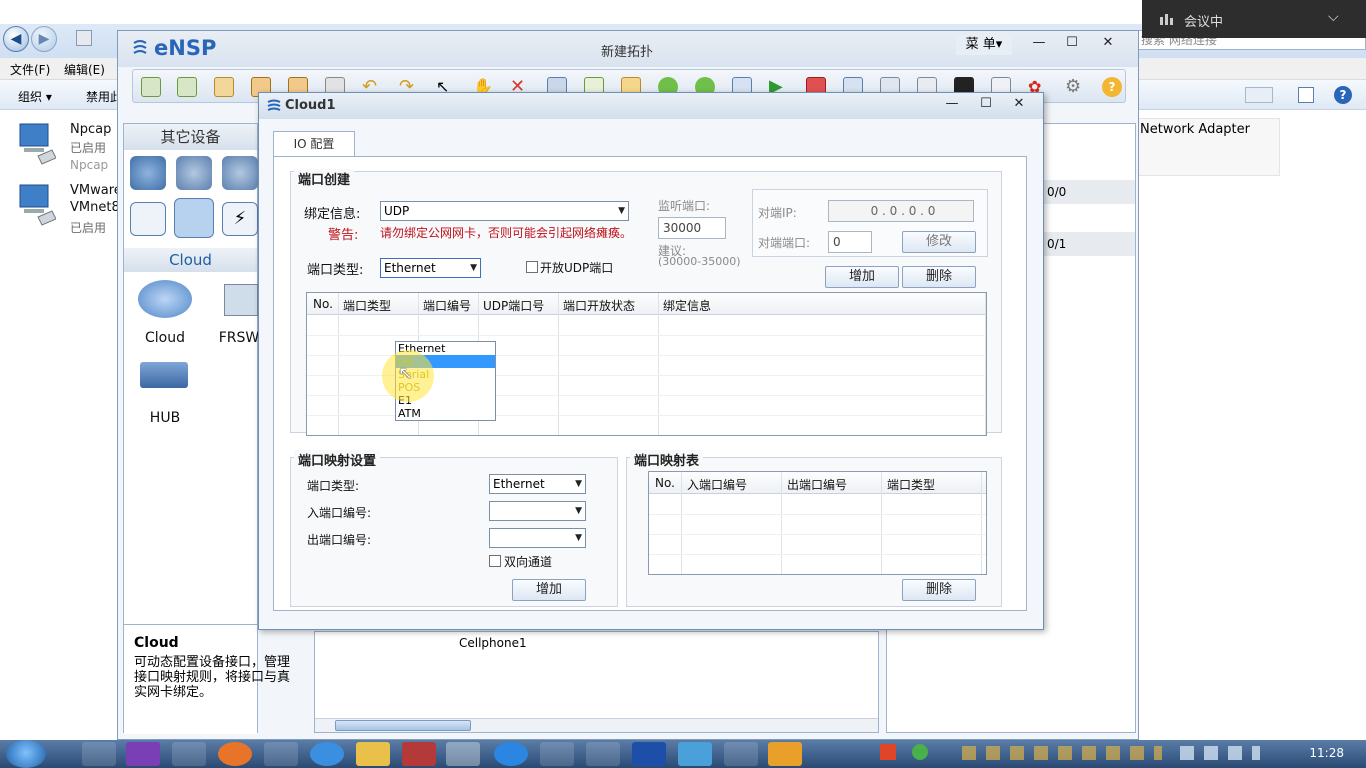 The height and width of the screenshot is (768, 1366). I want to click on organize-button: 组织 ▾, so click(35, 96).